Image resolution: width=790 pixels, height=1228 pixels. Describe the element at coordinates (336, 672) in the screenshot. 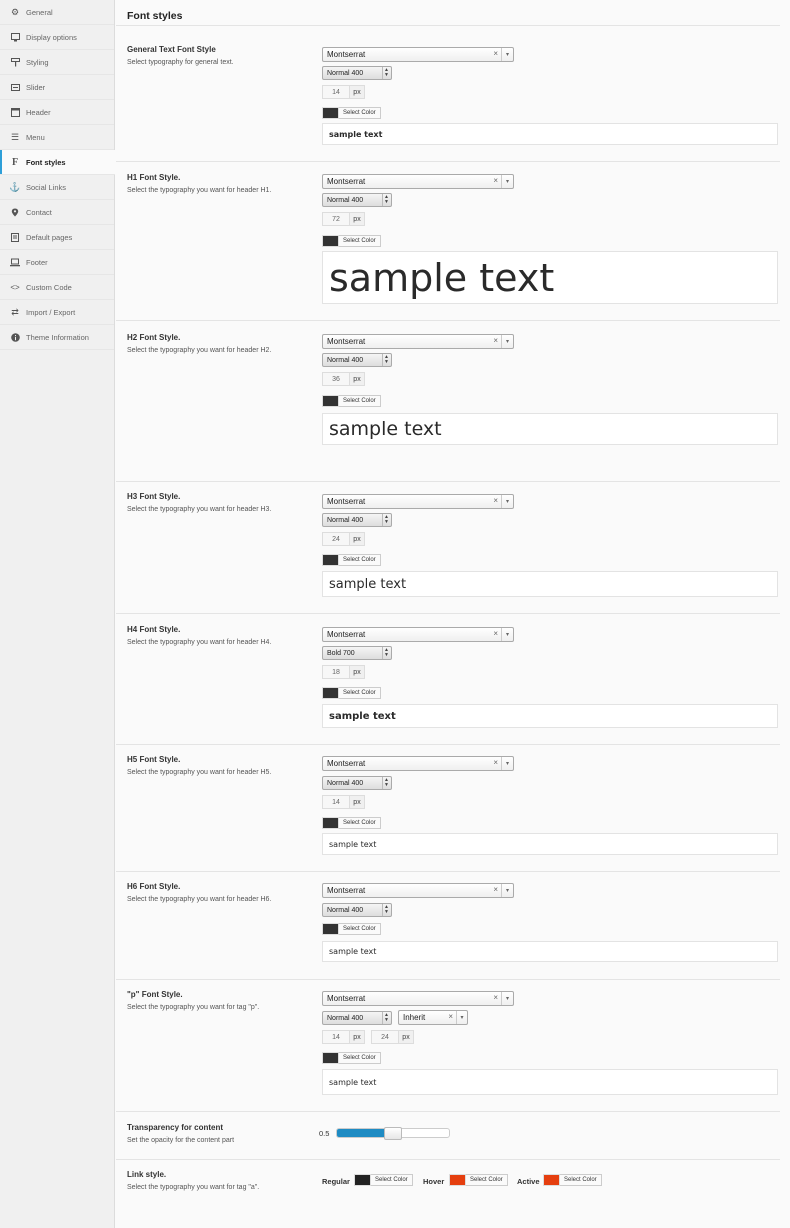

I see `font-size-input: 18` at that location.